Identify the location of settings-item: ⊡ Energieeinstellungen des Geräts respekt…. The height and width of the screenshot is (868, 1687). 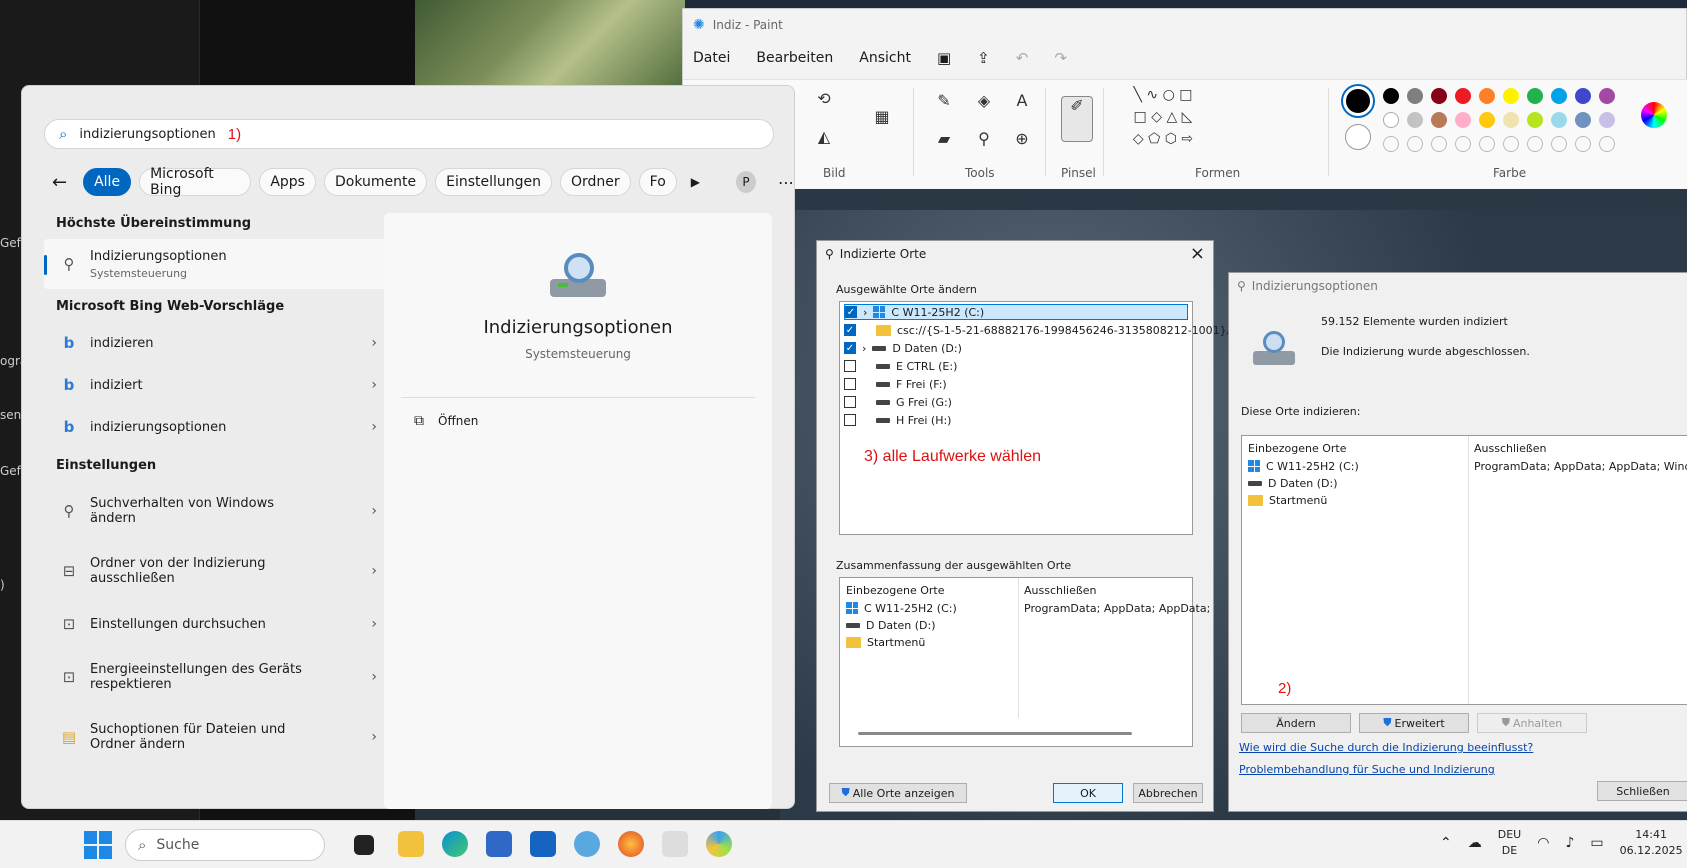
(221, 677).